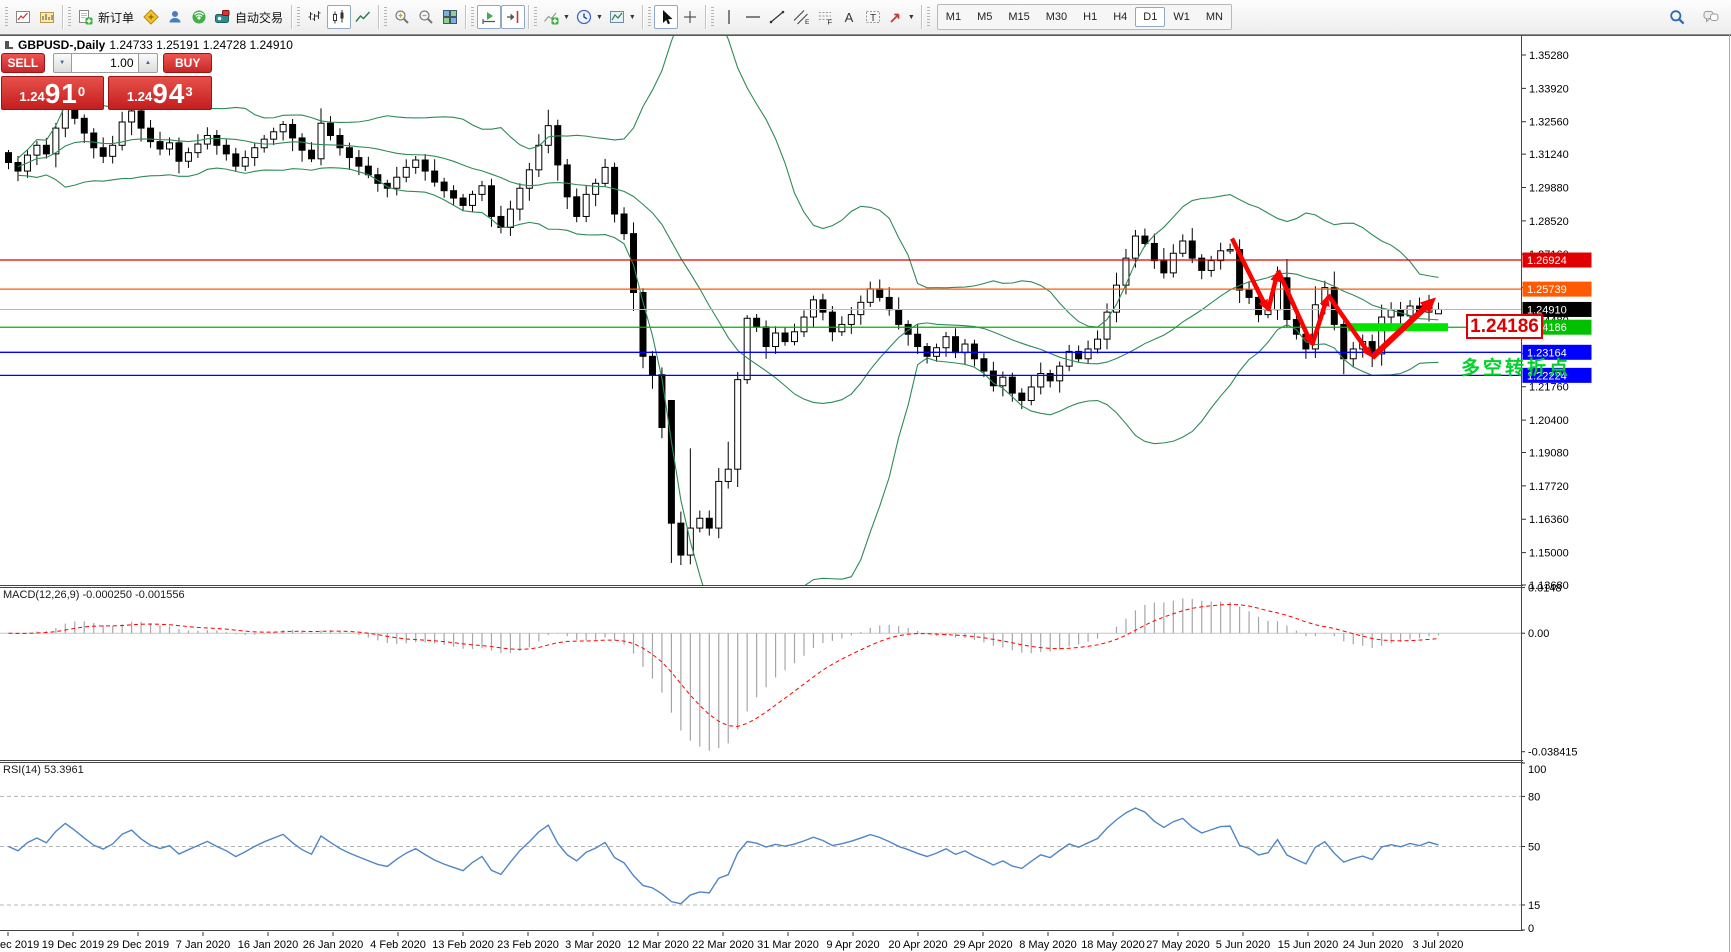  I want to click on buy-price-big: 94, so click(169, 93).